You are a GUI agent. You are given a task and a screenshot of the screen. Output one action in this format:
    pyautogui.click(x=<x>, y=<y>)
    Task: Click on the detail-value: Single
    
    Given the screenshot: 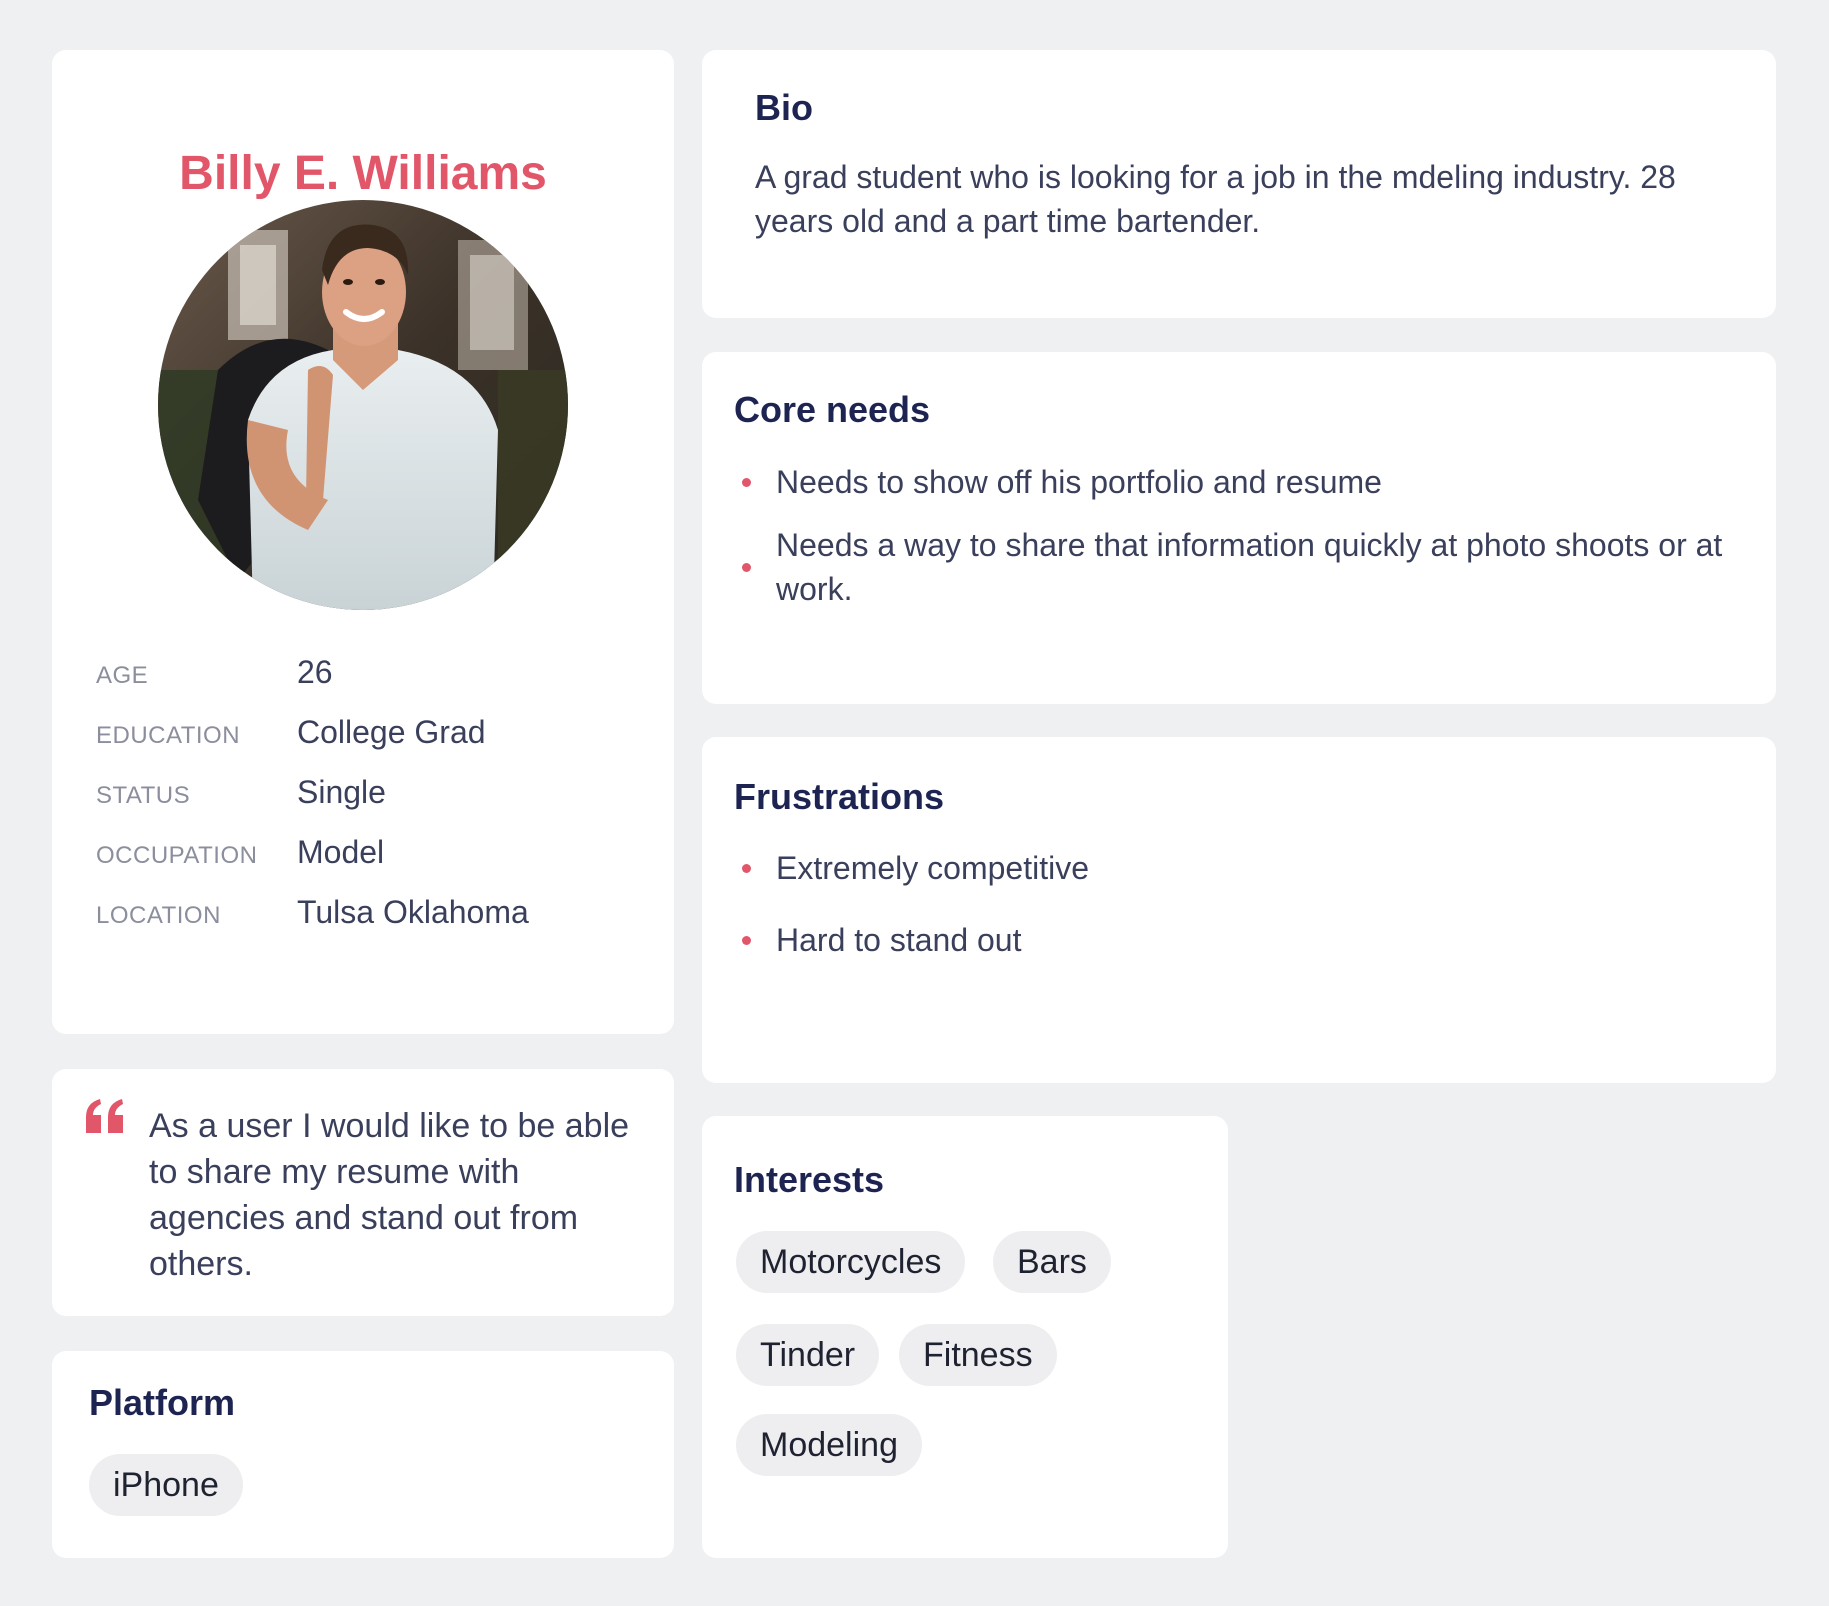 What is the action you would take?
    pyautogui.click(x=341, y=792)
    